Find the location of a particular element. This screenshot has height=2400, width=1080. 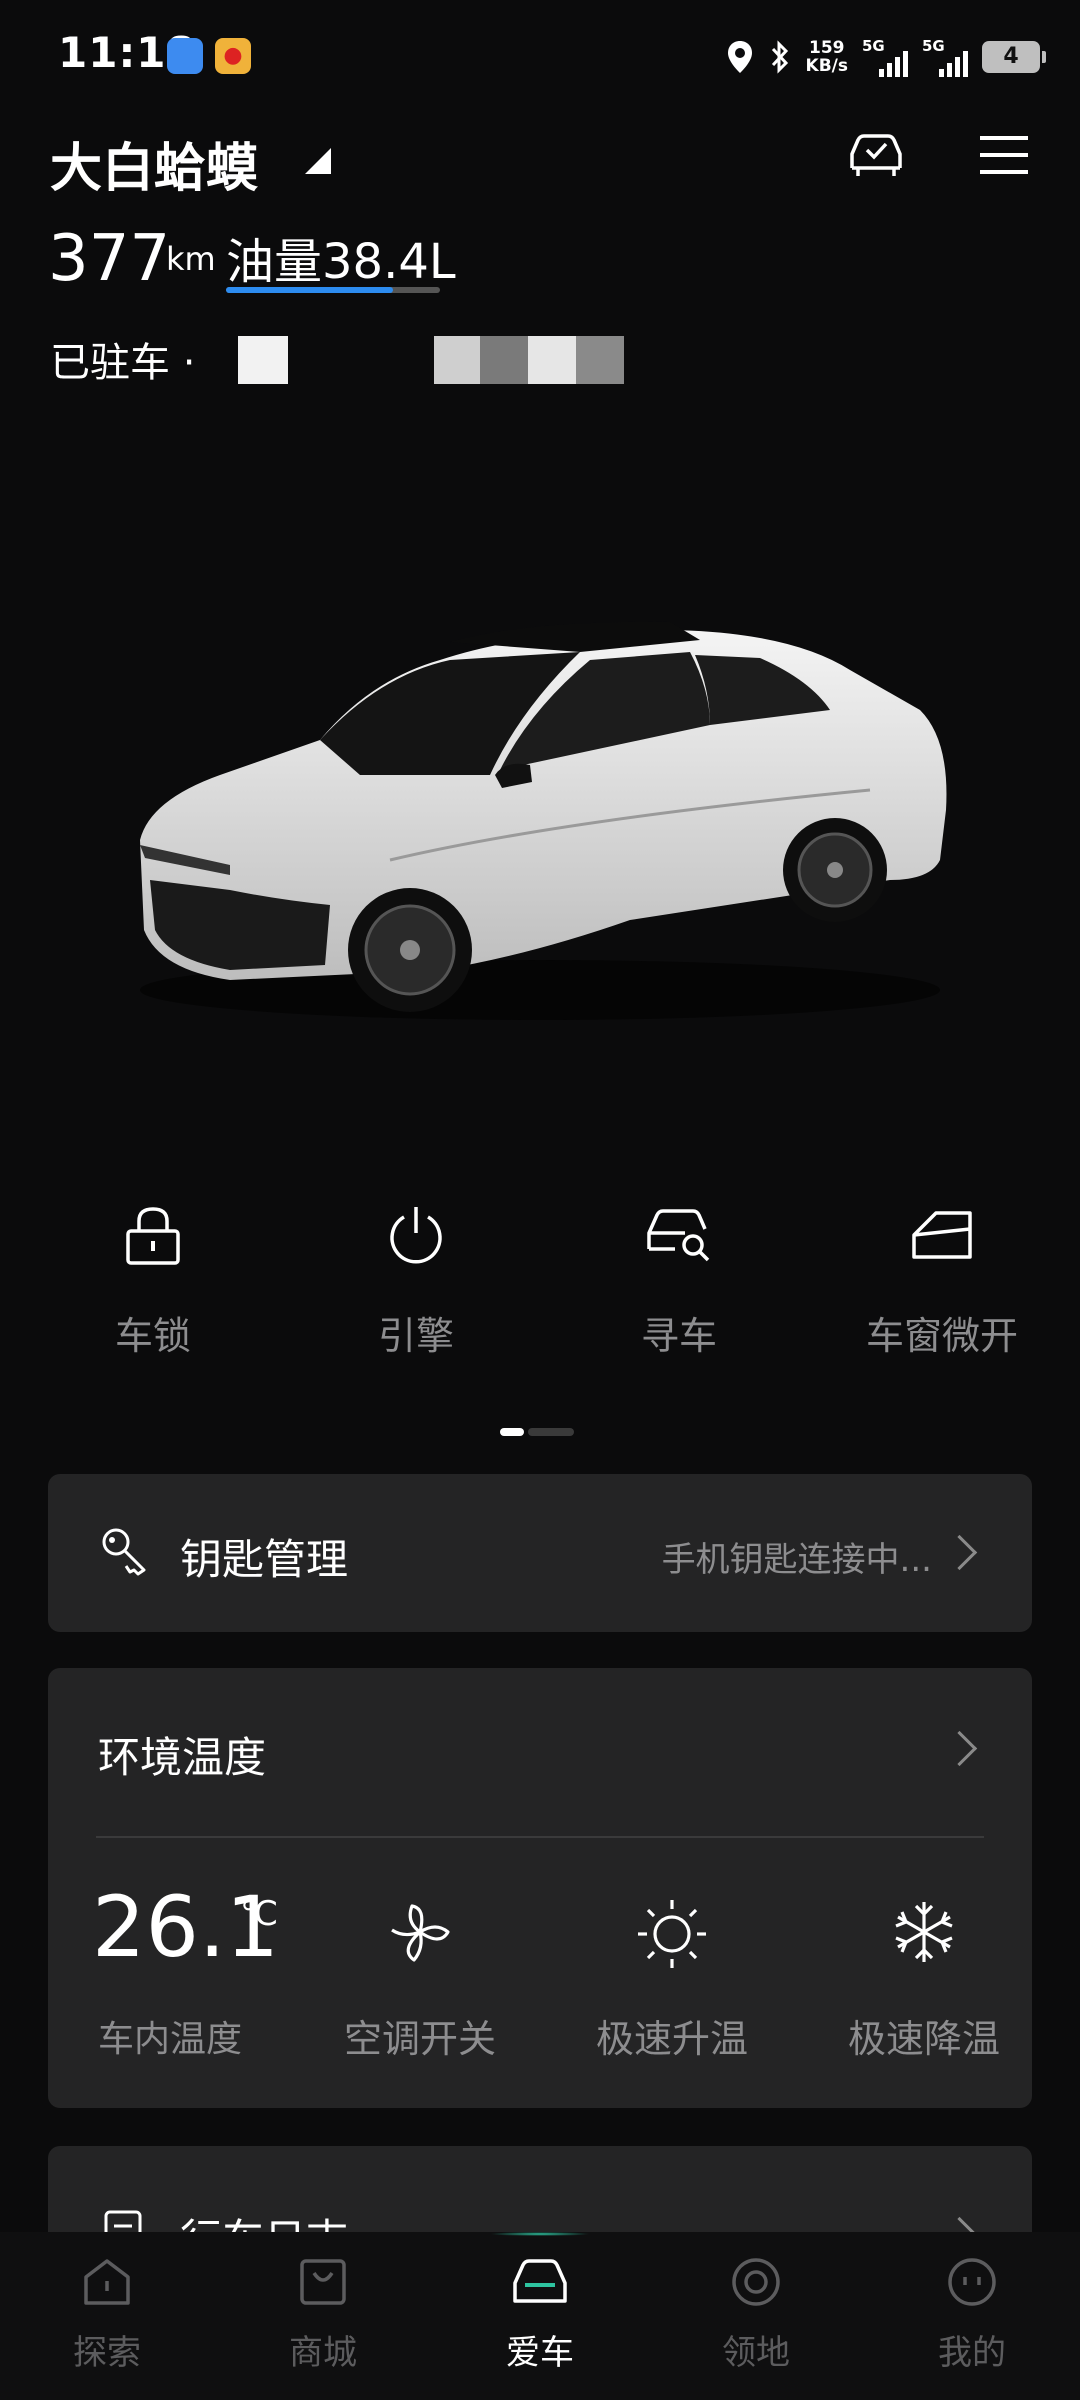

nav-label: 探索 is located at coordinates (107, 2353).